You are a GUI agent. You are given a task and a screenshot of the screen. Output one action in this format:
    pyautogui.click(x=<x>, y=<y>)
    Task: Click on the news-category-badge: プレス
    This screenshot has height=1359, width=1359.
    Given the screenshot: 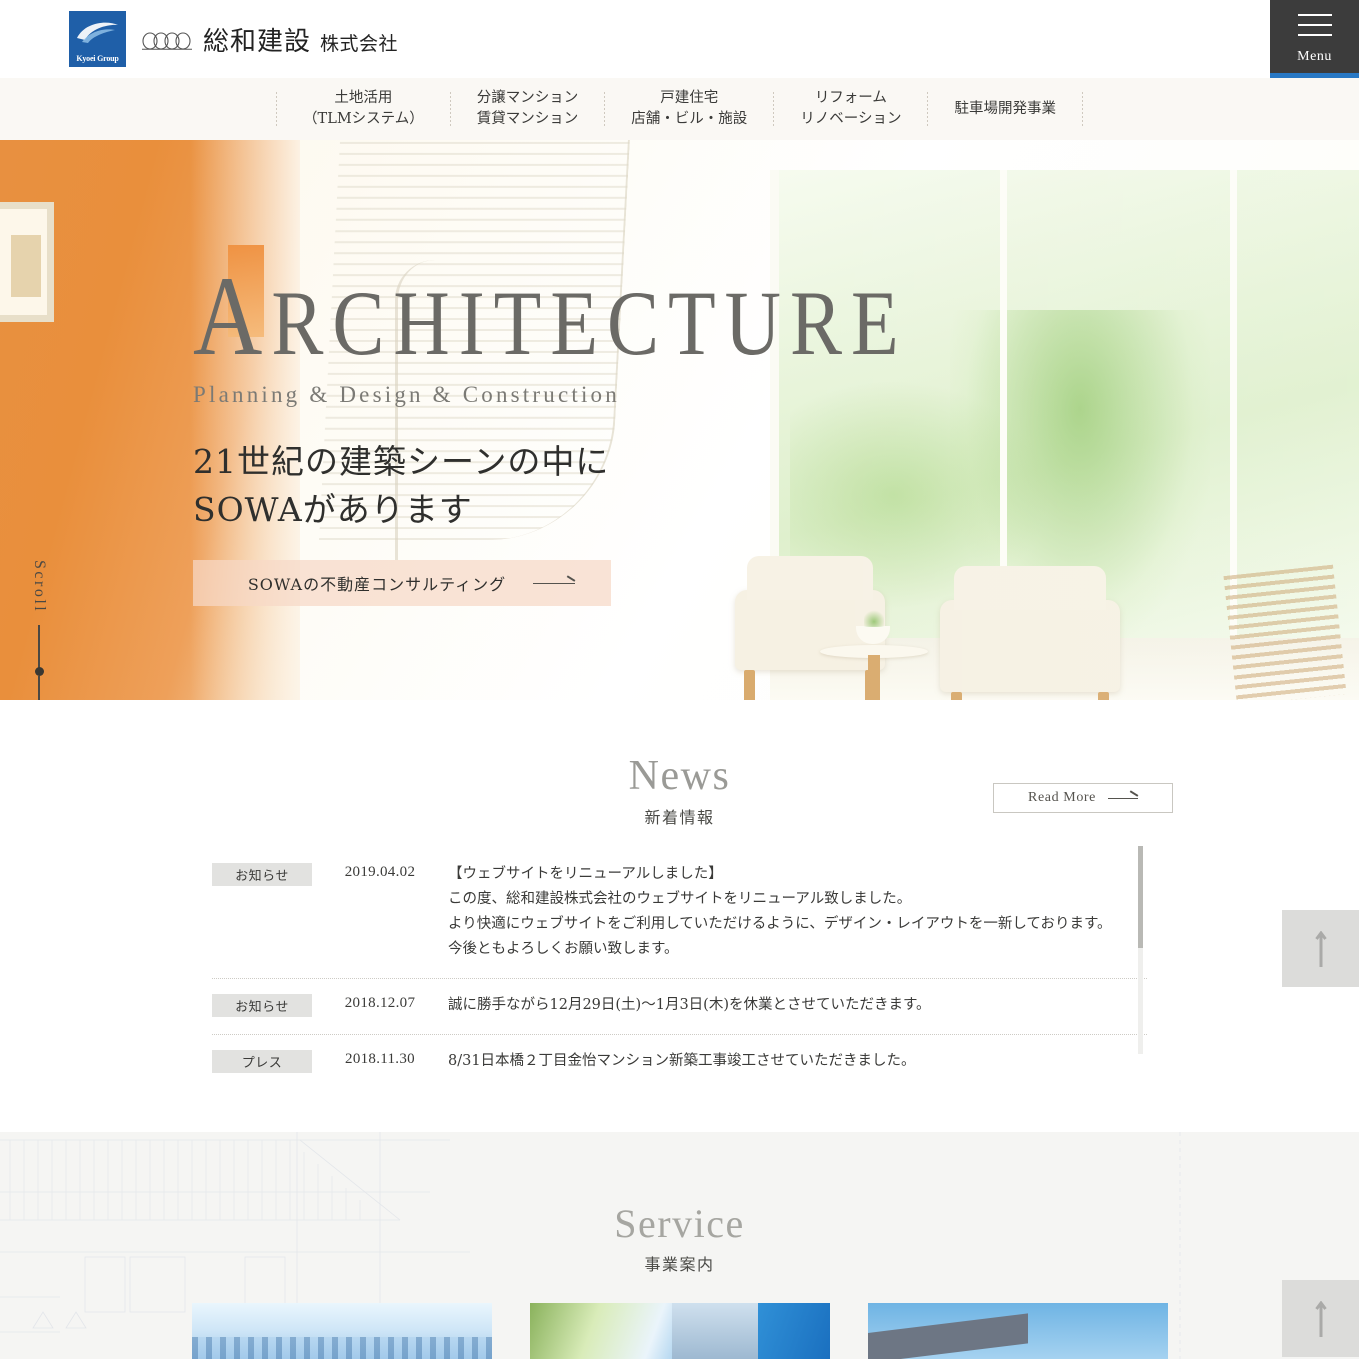 What is the action you would take?
    pyautogui.click(x=262, y=1061)
    